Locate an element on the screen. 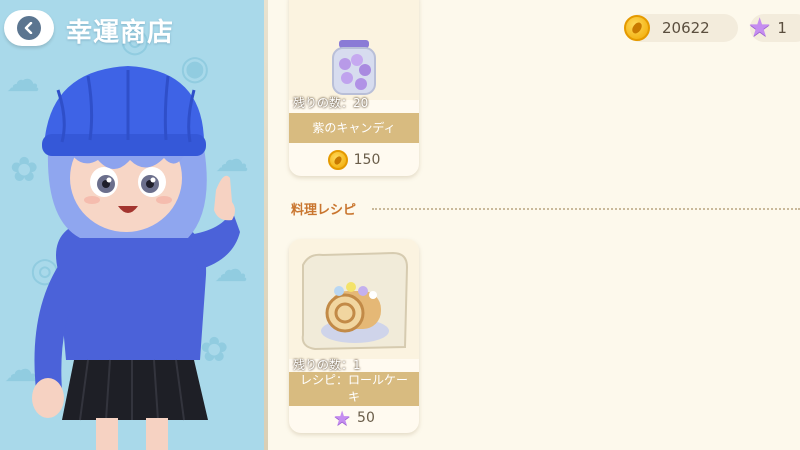 This screenshot has height=450, width=800. recipe-scroll-icon is located at coordinates (355, 301).